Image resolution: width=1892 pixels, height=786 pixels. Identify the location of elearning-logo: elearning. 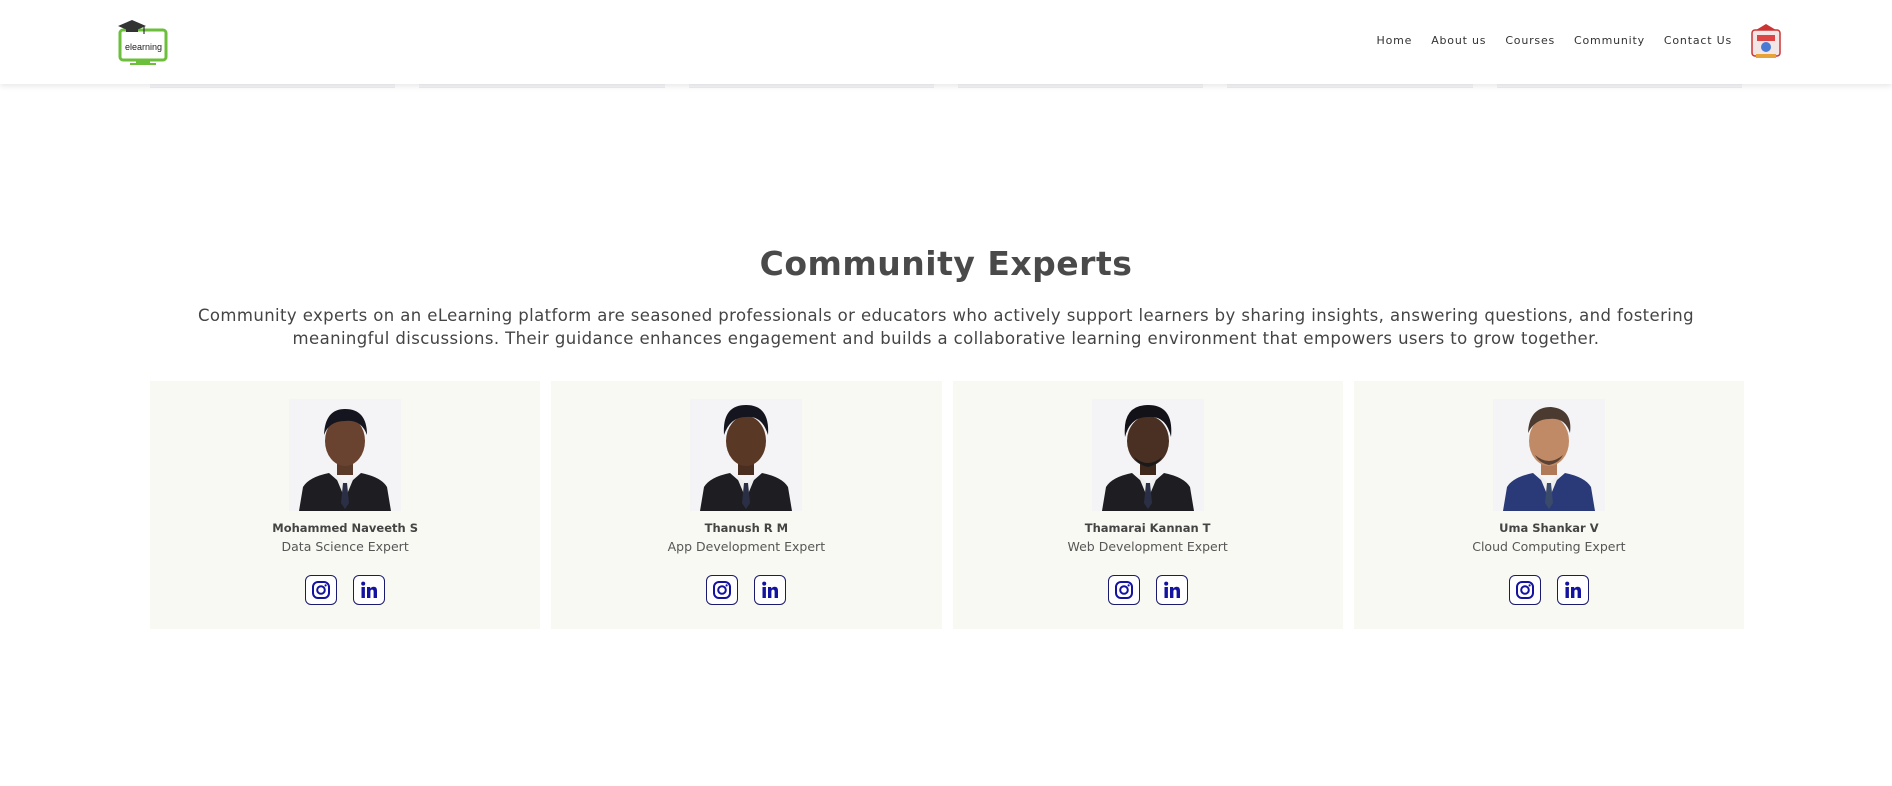
(142, 42).